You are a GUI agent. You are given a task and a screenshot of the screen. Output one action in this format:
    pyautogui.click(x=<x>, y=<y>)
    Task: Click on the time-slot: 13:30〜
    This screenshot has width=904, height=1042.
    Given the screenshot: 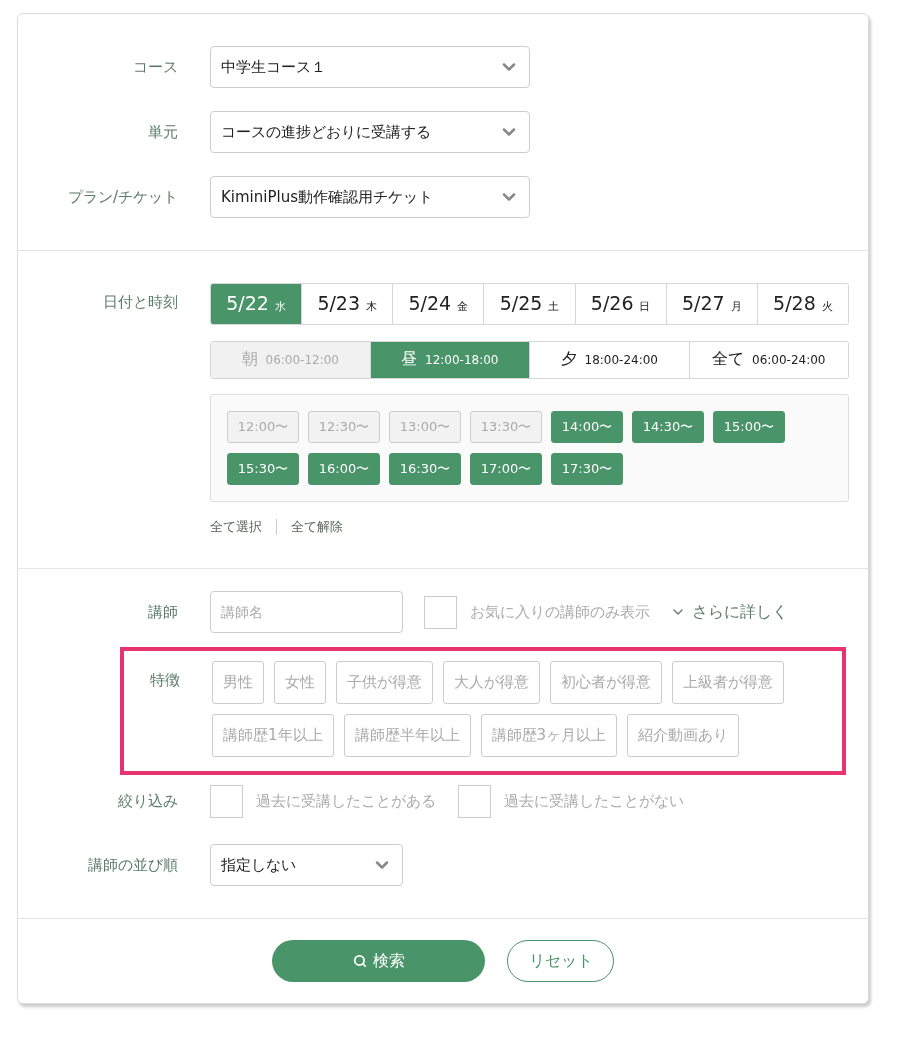 What is the action you would take?
    pyautogui.click(x=506, y=427)
    